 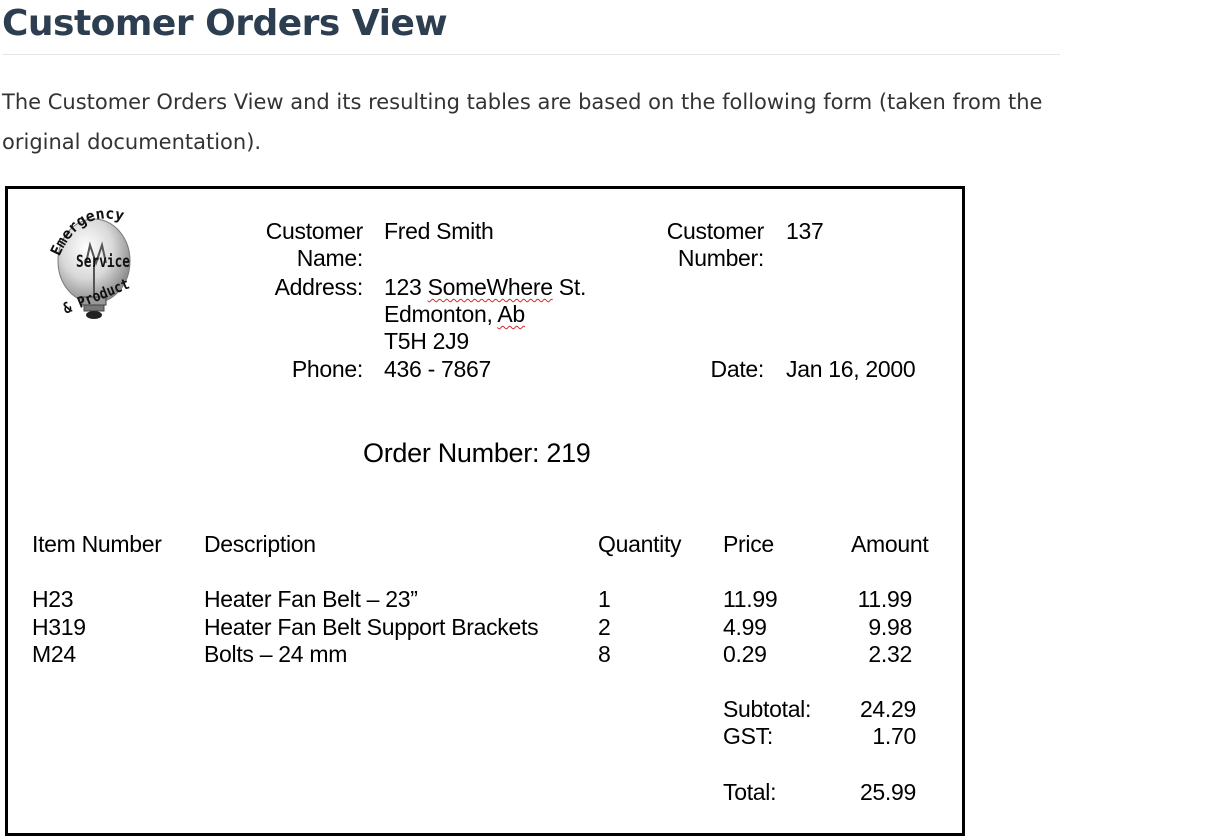 What do you see at coordinates (426, 341) in the screenshot?
I see `address-postal-value: T5H 2J9` at bounding box center [426, 341].